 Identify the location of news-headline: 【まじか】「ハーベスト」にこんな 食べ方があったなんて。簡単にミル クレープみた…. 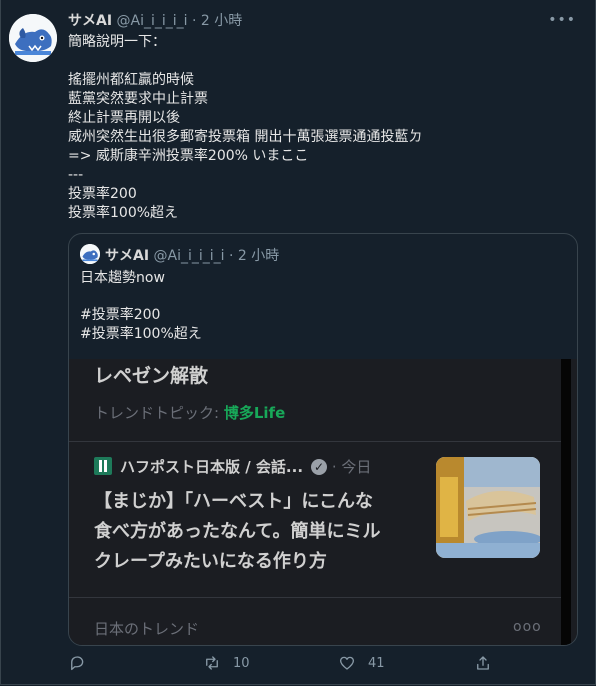
(259, 532).